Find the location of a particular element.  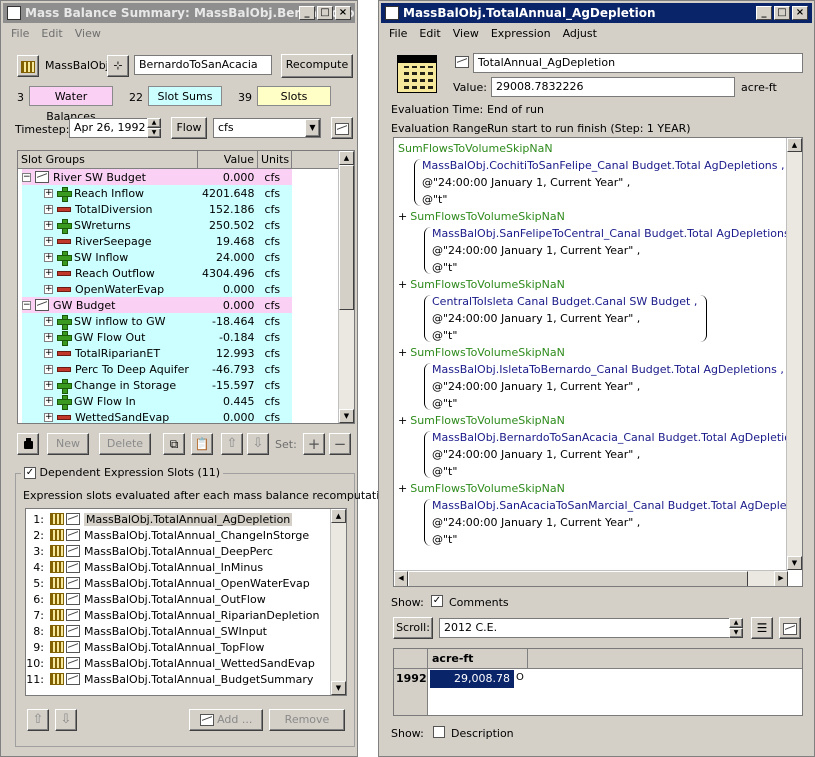

tree-slot-row: + GW Flow Out -0.184 cfs is located at coordinates (157, 337).